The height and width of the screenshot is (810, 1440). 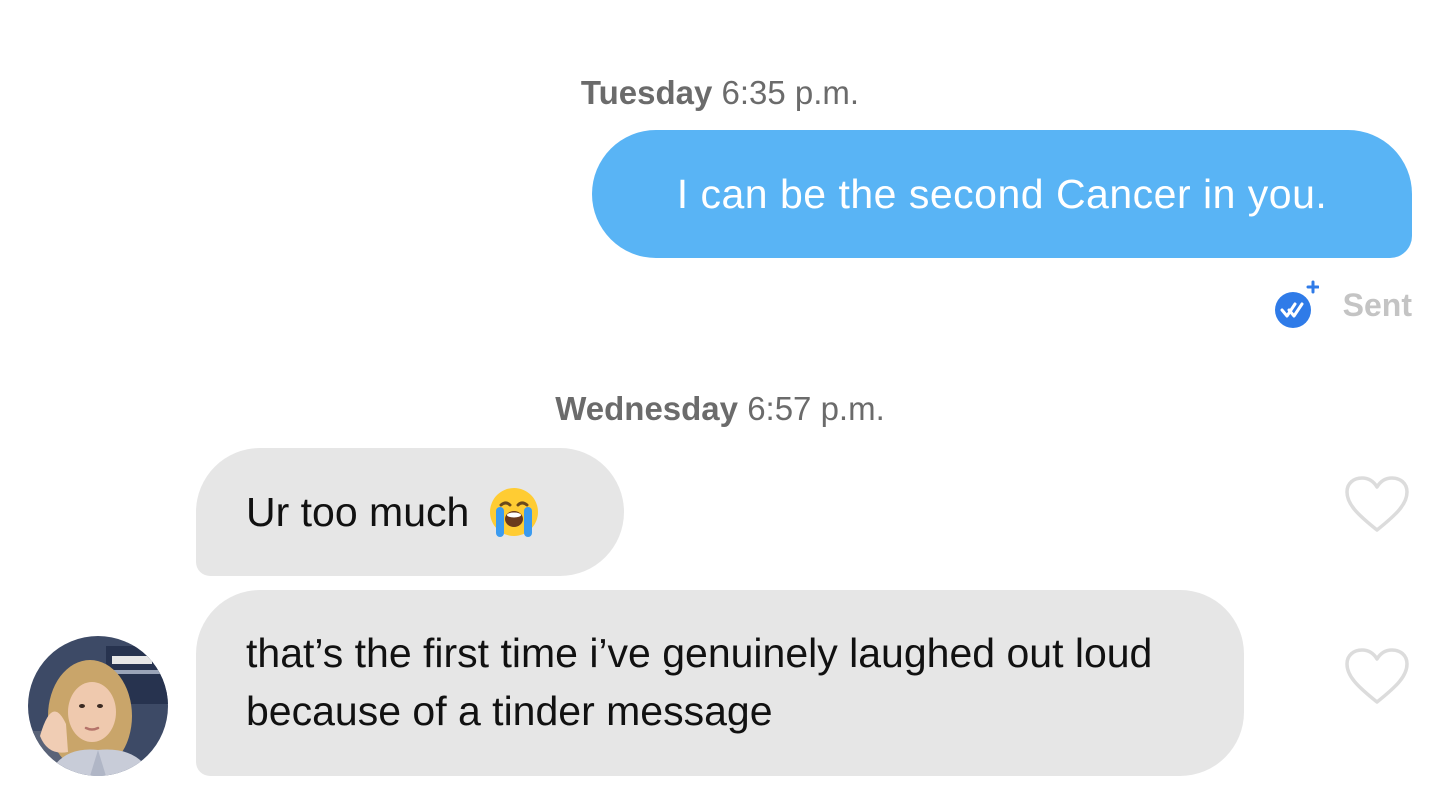 What do you see at coordinates (720, 93) in the screenshot?
I see `timestamp-tuesday: Tuesday 6:35 p.m.` at bounding box center [720, 93].